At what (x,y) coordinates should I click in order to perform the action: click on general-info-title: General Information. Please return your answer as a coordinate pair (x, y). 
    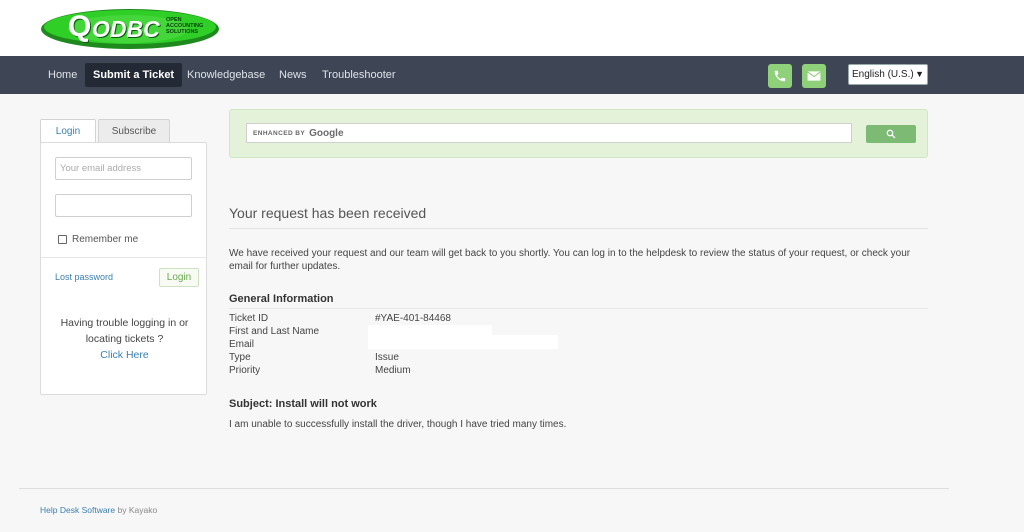
    Looking at the image, I should click on (281, 299).